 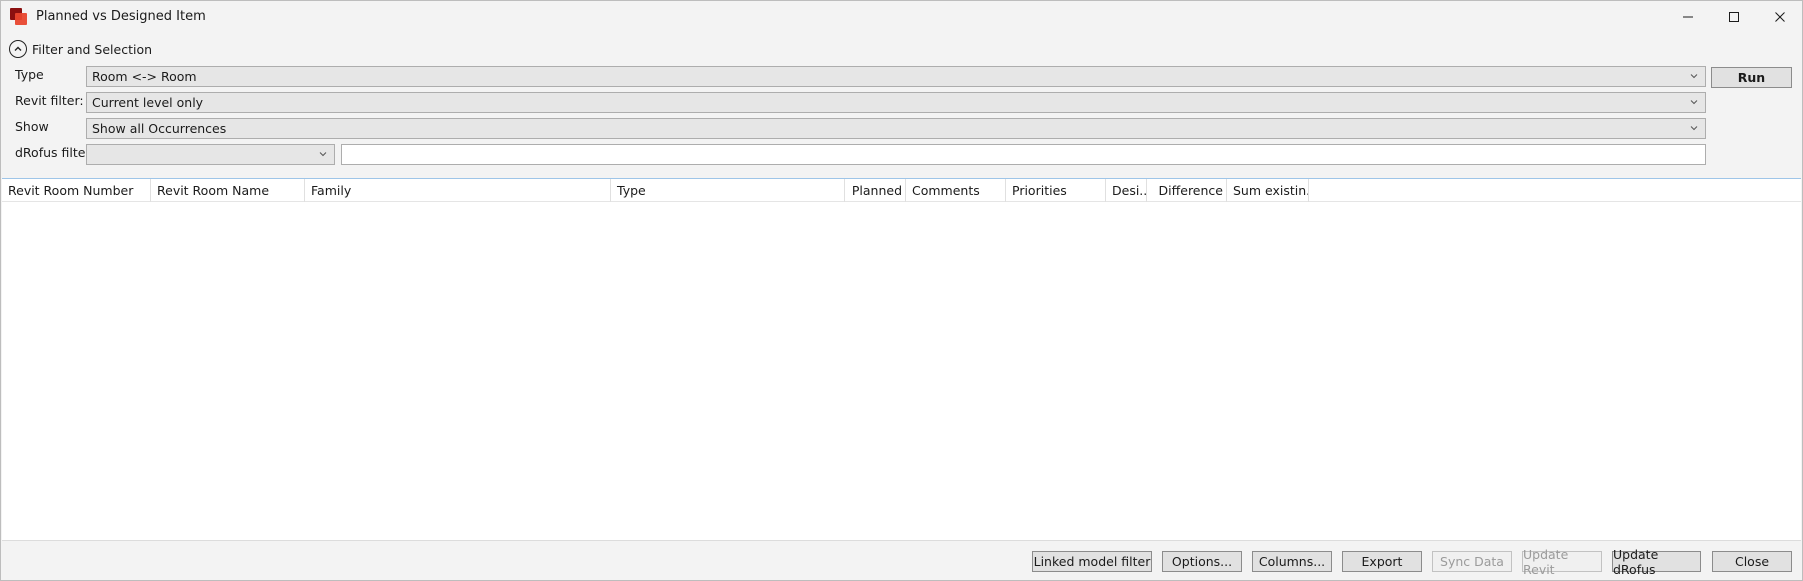 I want to click on minimize-button, so click(x=1688, y=17).